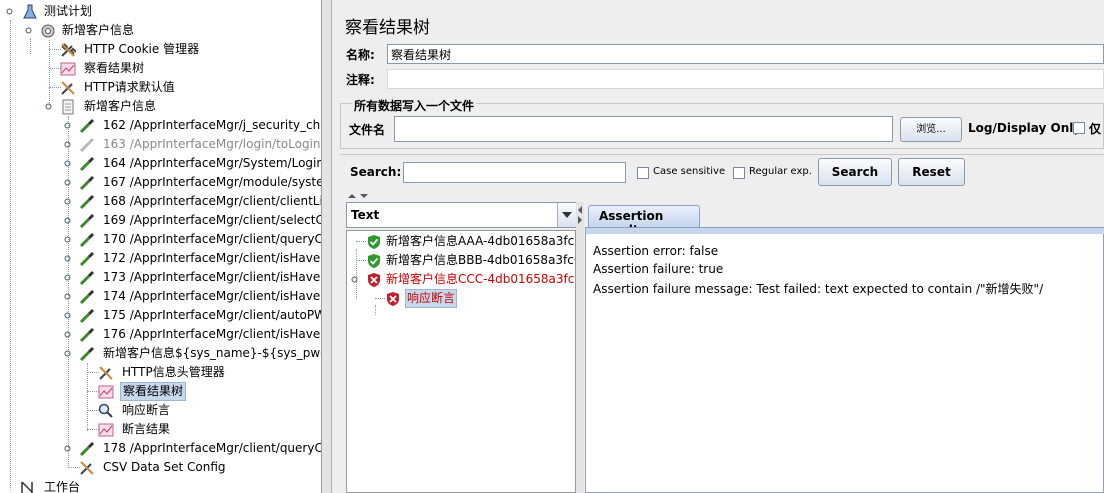 This screenshot has width=1104, height=493. Describe the element at coordinates (180, 68) in the screenshot. I see `tree-node-view-results: 察看结果树` at that location.